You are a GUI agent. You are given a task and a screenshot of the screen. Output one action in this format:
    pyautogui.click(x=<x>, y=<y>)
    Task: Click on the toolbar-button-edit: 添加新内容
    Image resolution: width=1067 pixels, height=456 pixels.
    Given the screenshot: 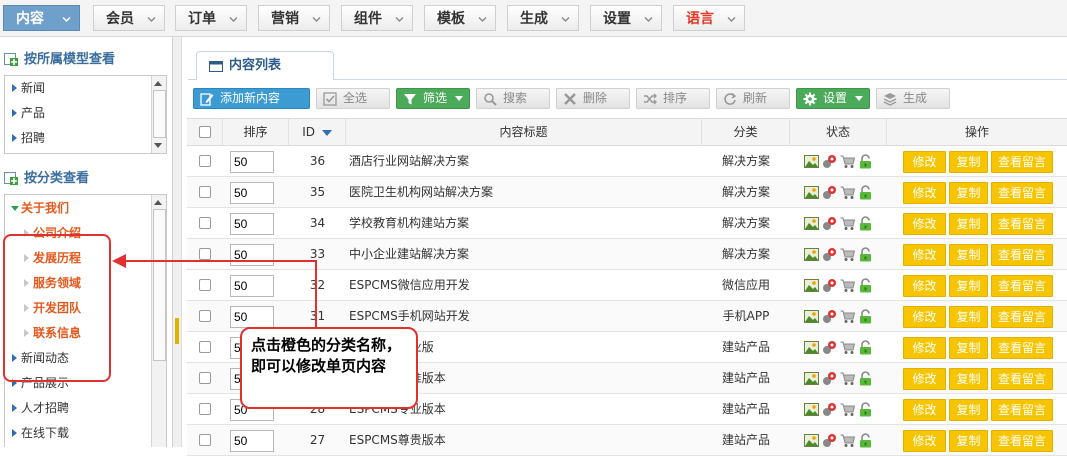 What is the action you would take?
    pyautogui.click(x=251, y=98)
    